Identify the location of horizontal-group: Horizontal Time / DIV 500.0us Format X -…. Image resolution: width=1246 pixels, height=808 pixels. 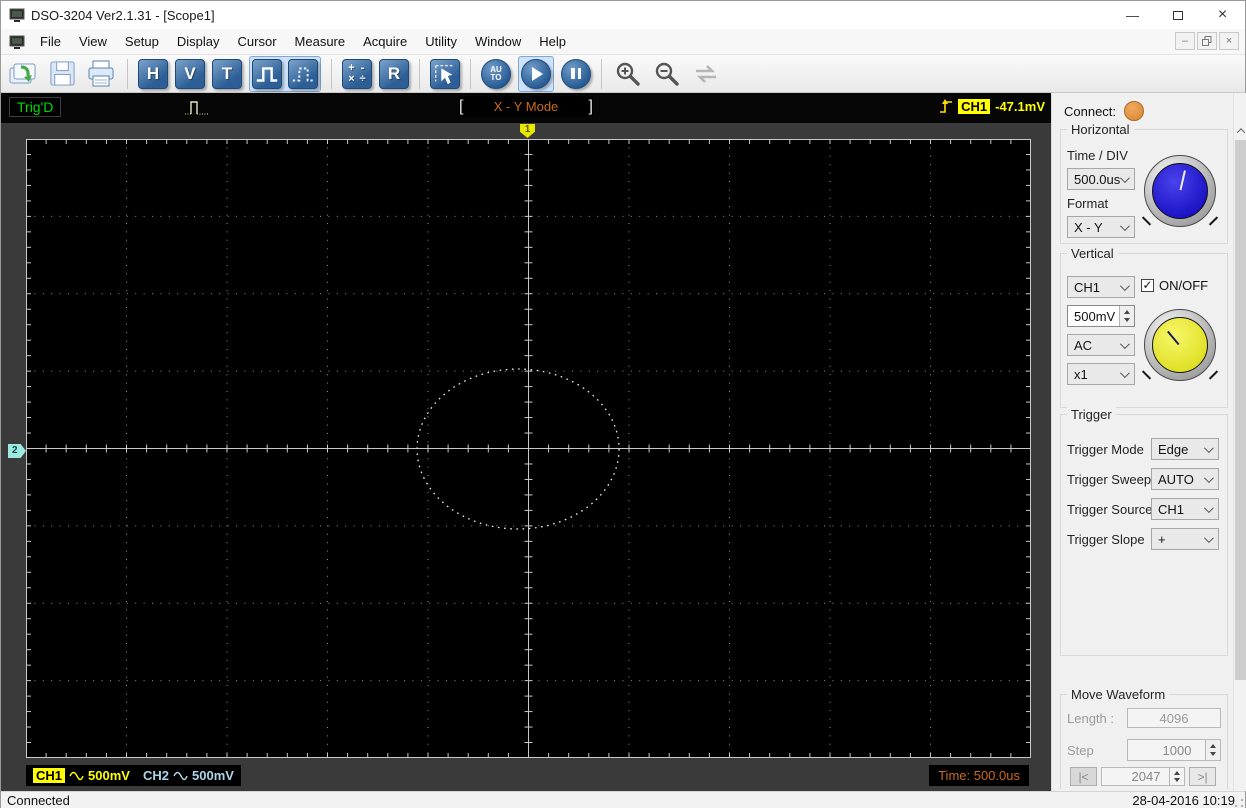
(1144, 183).